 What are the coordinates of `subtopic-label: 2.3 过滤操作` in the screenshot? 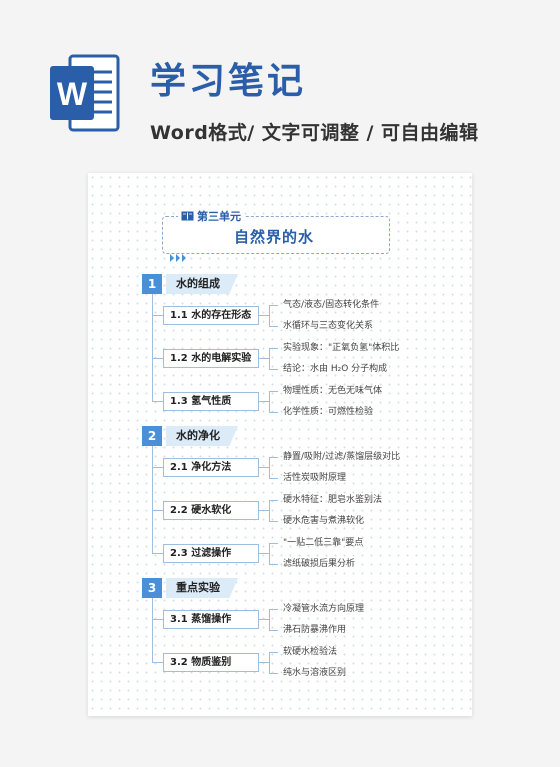 It's located at (201, 553).